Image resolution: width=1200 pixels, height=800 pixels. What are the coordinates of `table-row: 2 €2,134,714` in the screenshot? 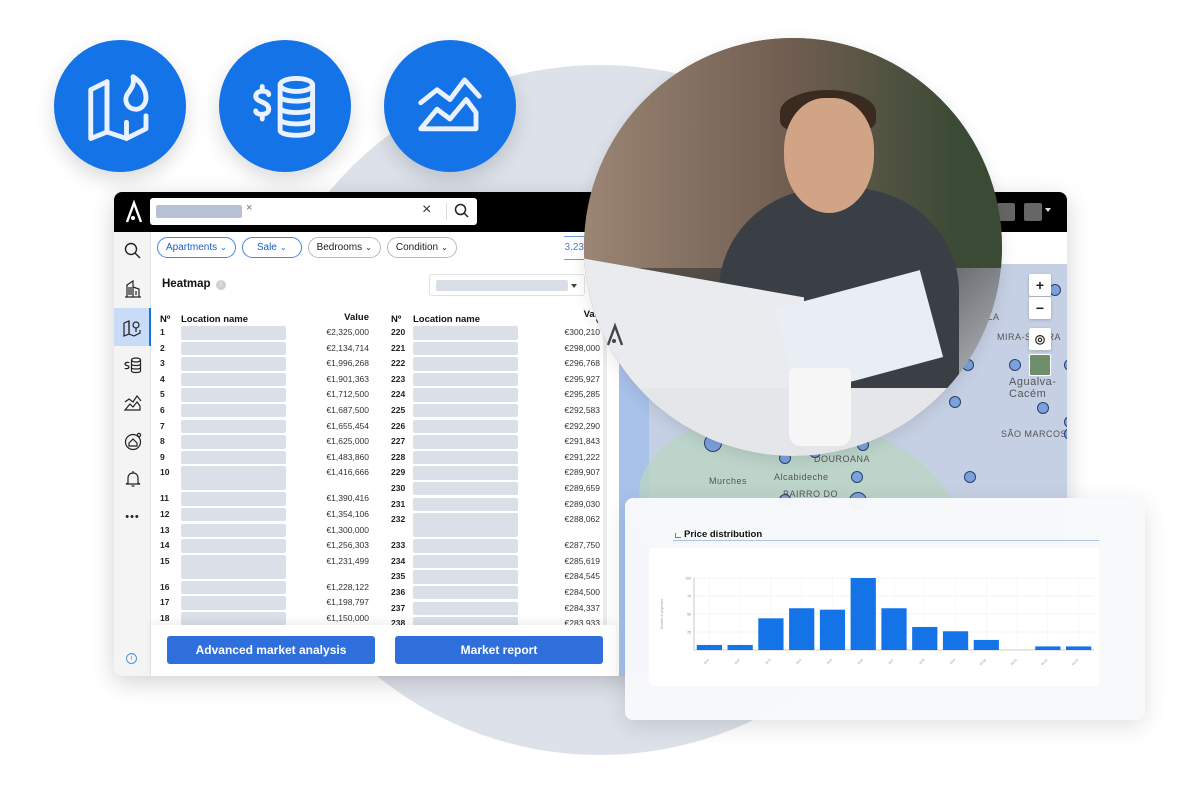 It's located at (264, 349).